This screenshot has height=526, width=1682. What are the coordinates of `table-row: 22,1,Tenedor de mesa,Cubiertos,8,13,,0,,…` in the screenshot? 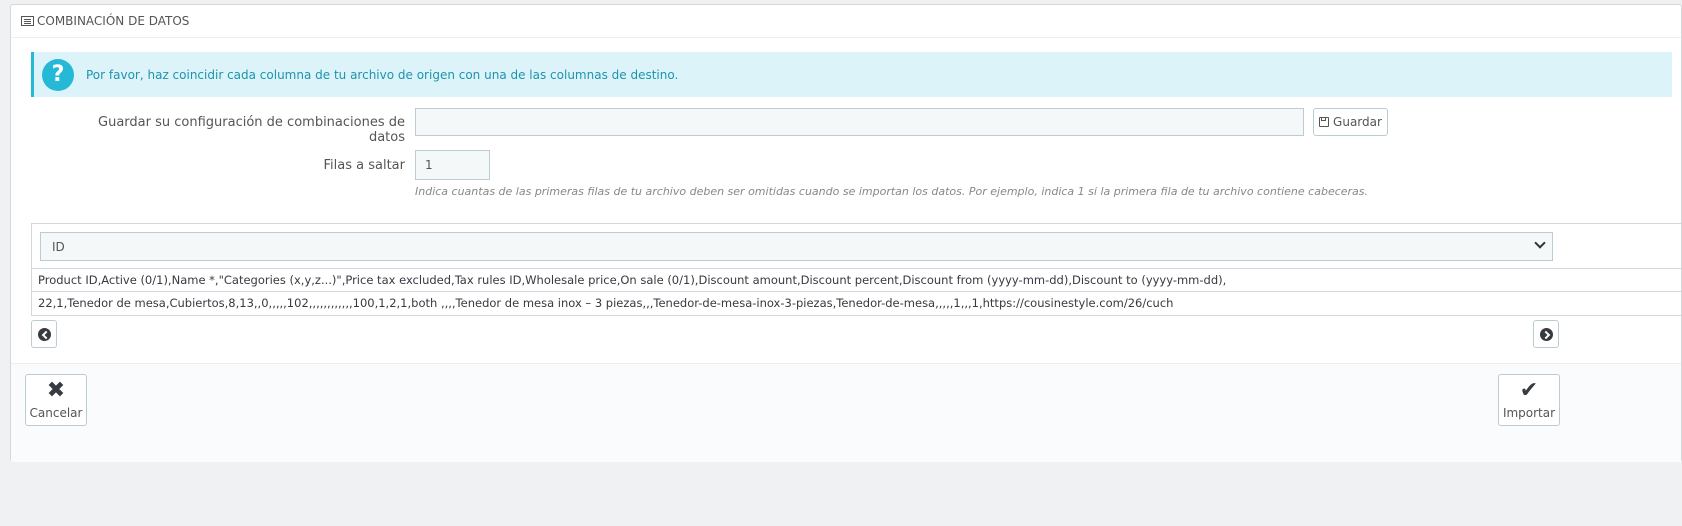 It's located at (857, 302).